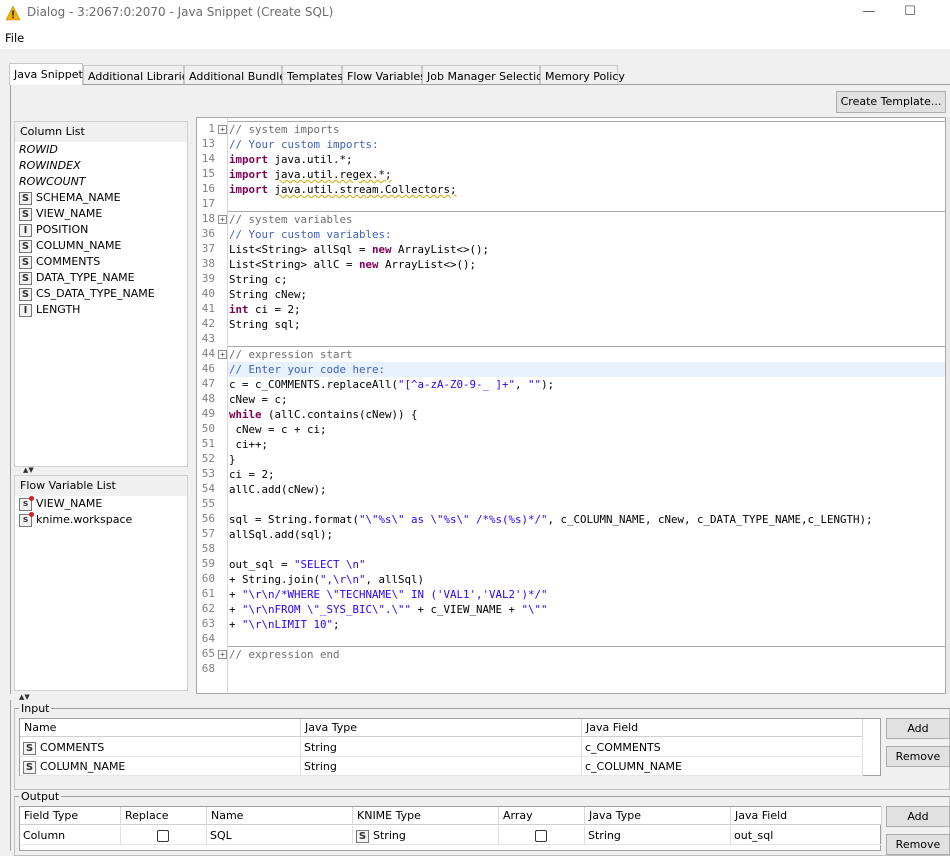 Image resolution: width=950 pixels, height=856 pixels. Describe the element at coordinates (280, 835) in the screenshot. I see `output-row-name: SQL` at that location.